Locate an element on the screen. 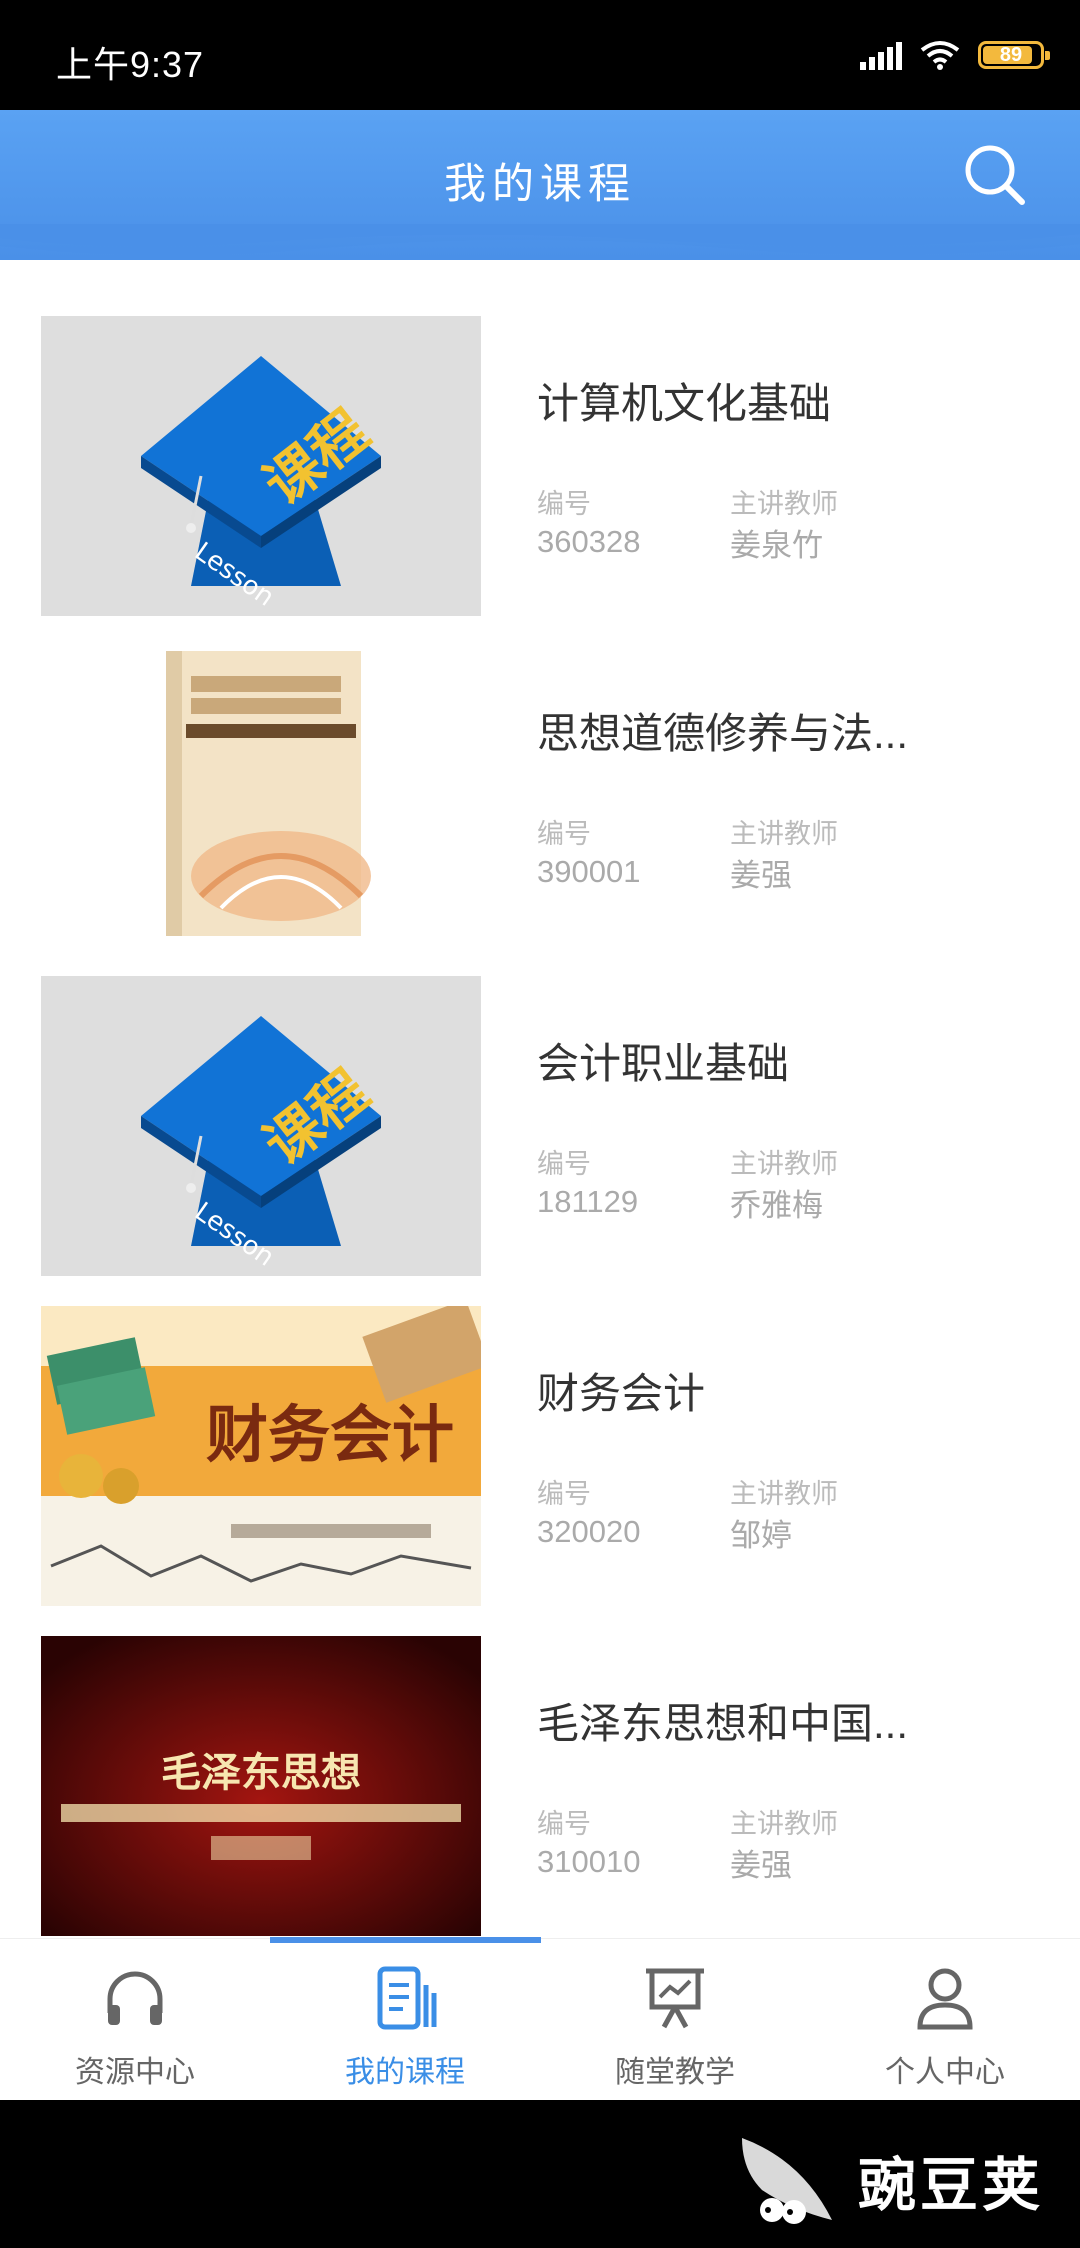  red-banner-image: 毛泽东思想 is located at coordinates (261, 1786).